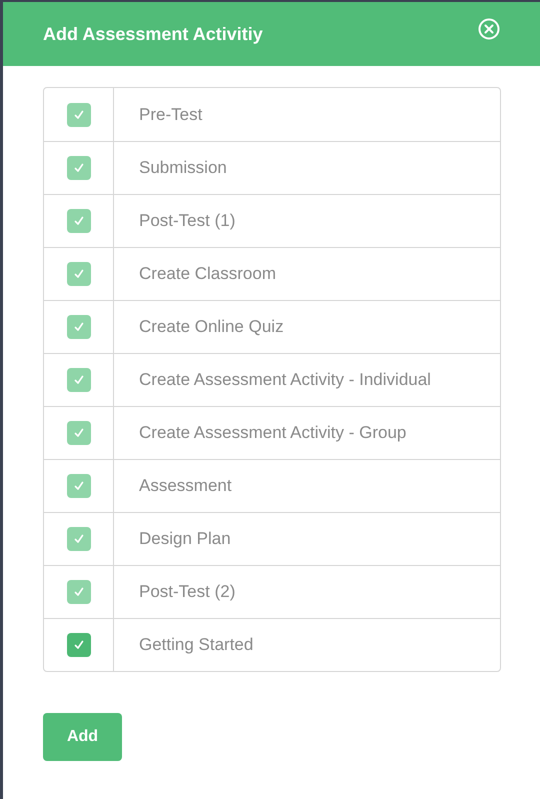 The width and height of the screenshot is (540, 799). What do you see at coordinates (187, 221) in the screenshot?
I see `activity-label: Post-Test (1)` at bounding box center [187, 221].